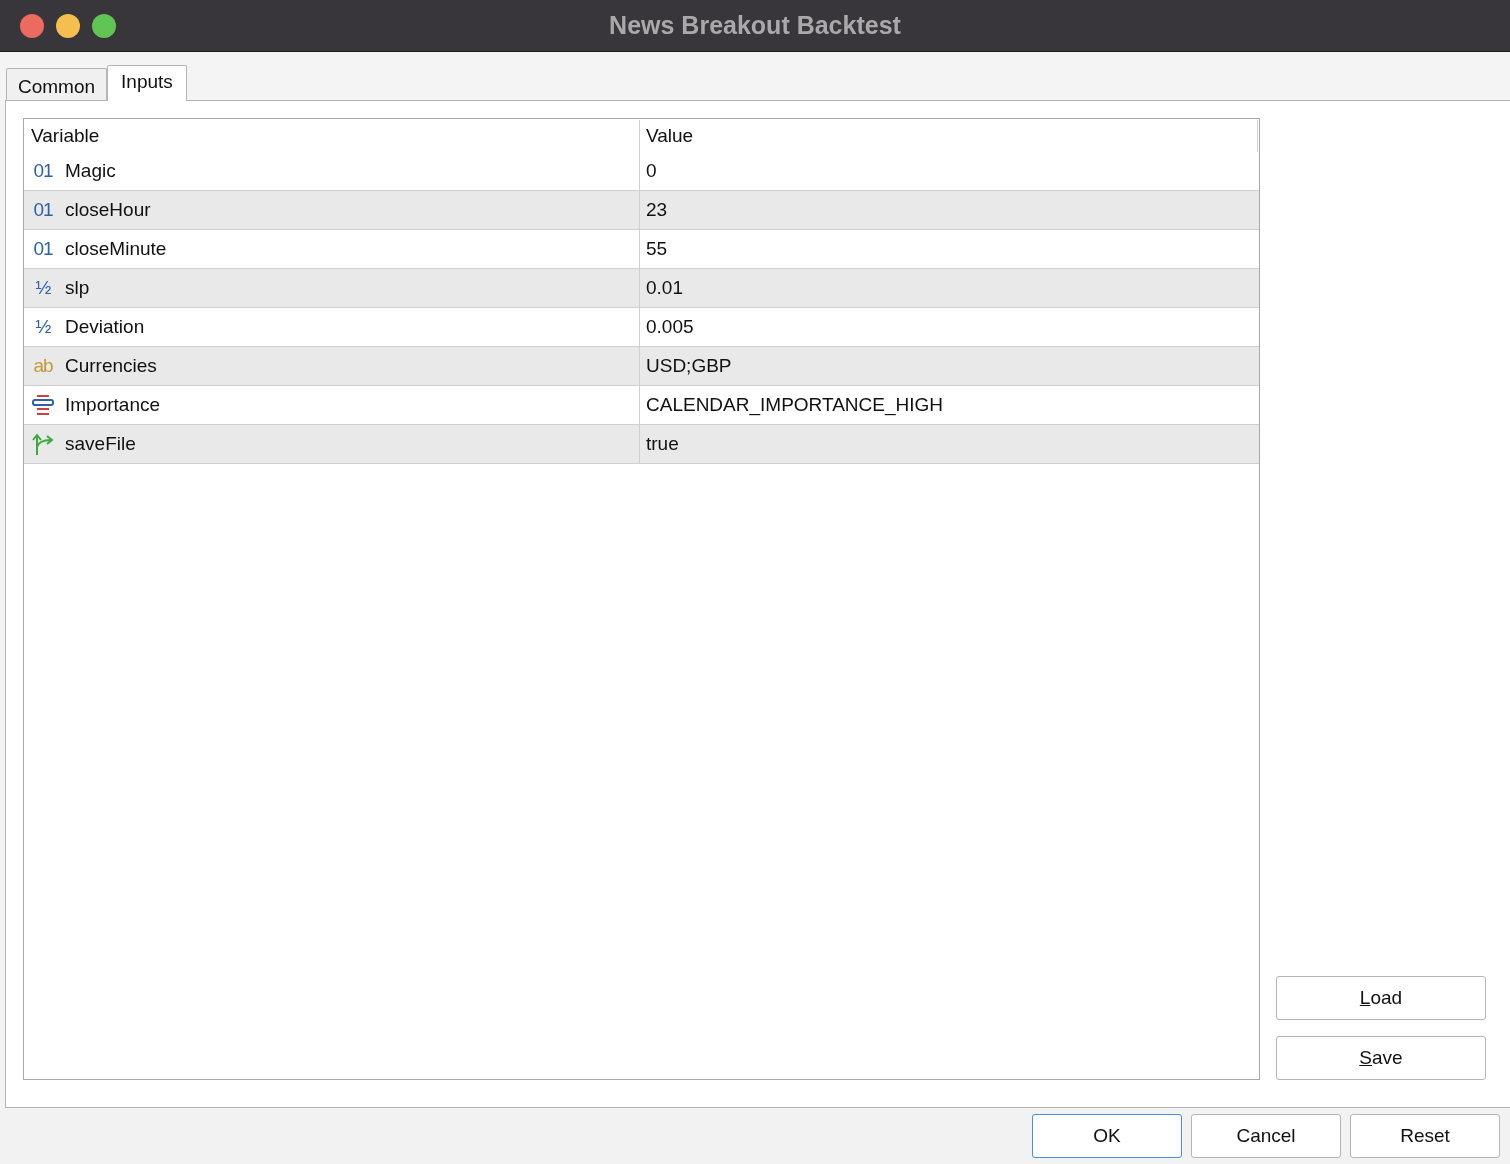 Image resolution: width=1510 pixels, height=1164 pixels. I want to click on variable-name: closeMinute, so click(116, 248).